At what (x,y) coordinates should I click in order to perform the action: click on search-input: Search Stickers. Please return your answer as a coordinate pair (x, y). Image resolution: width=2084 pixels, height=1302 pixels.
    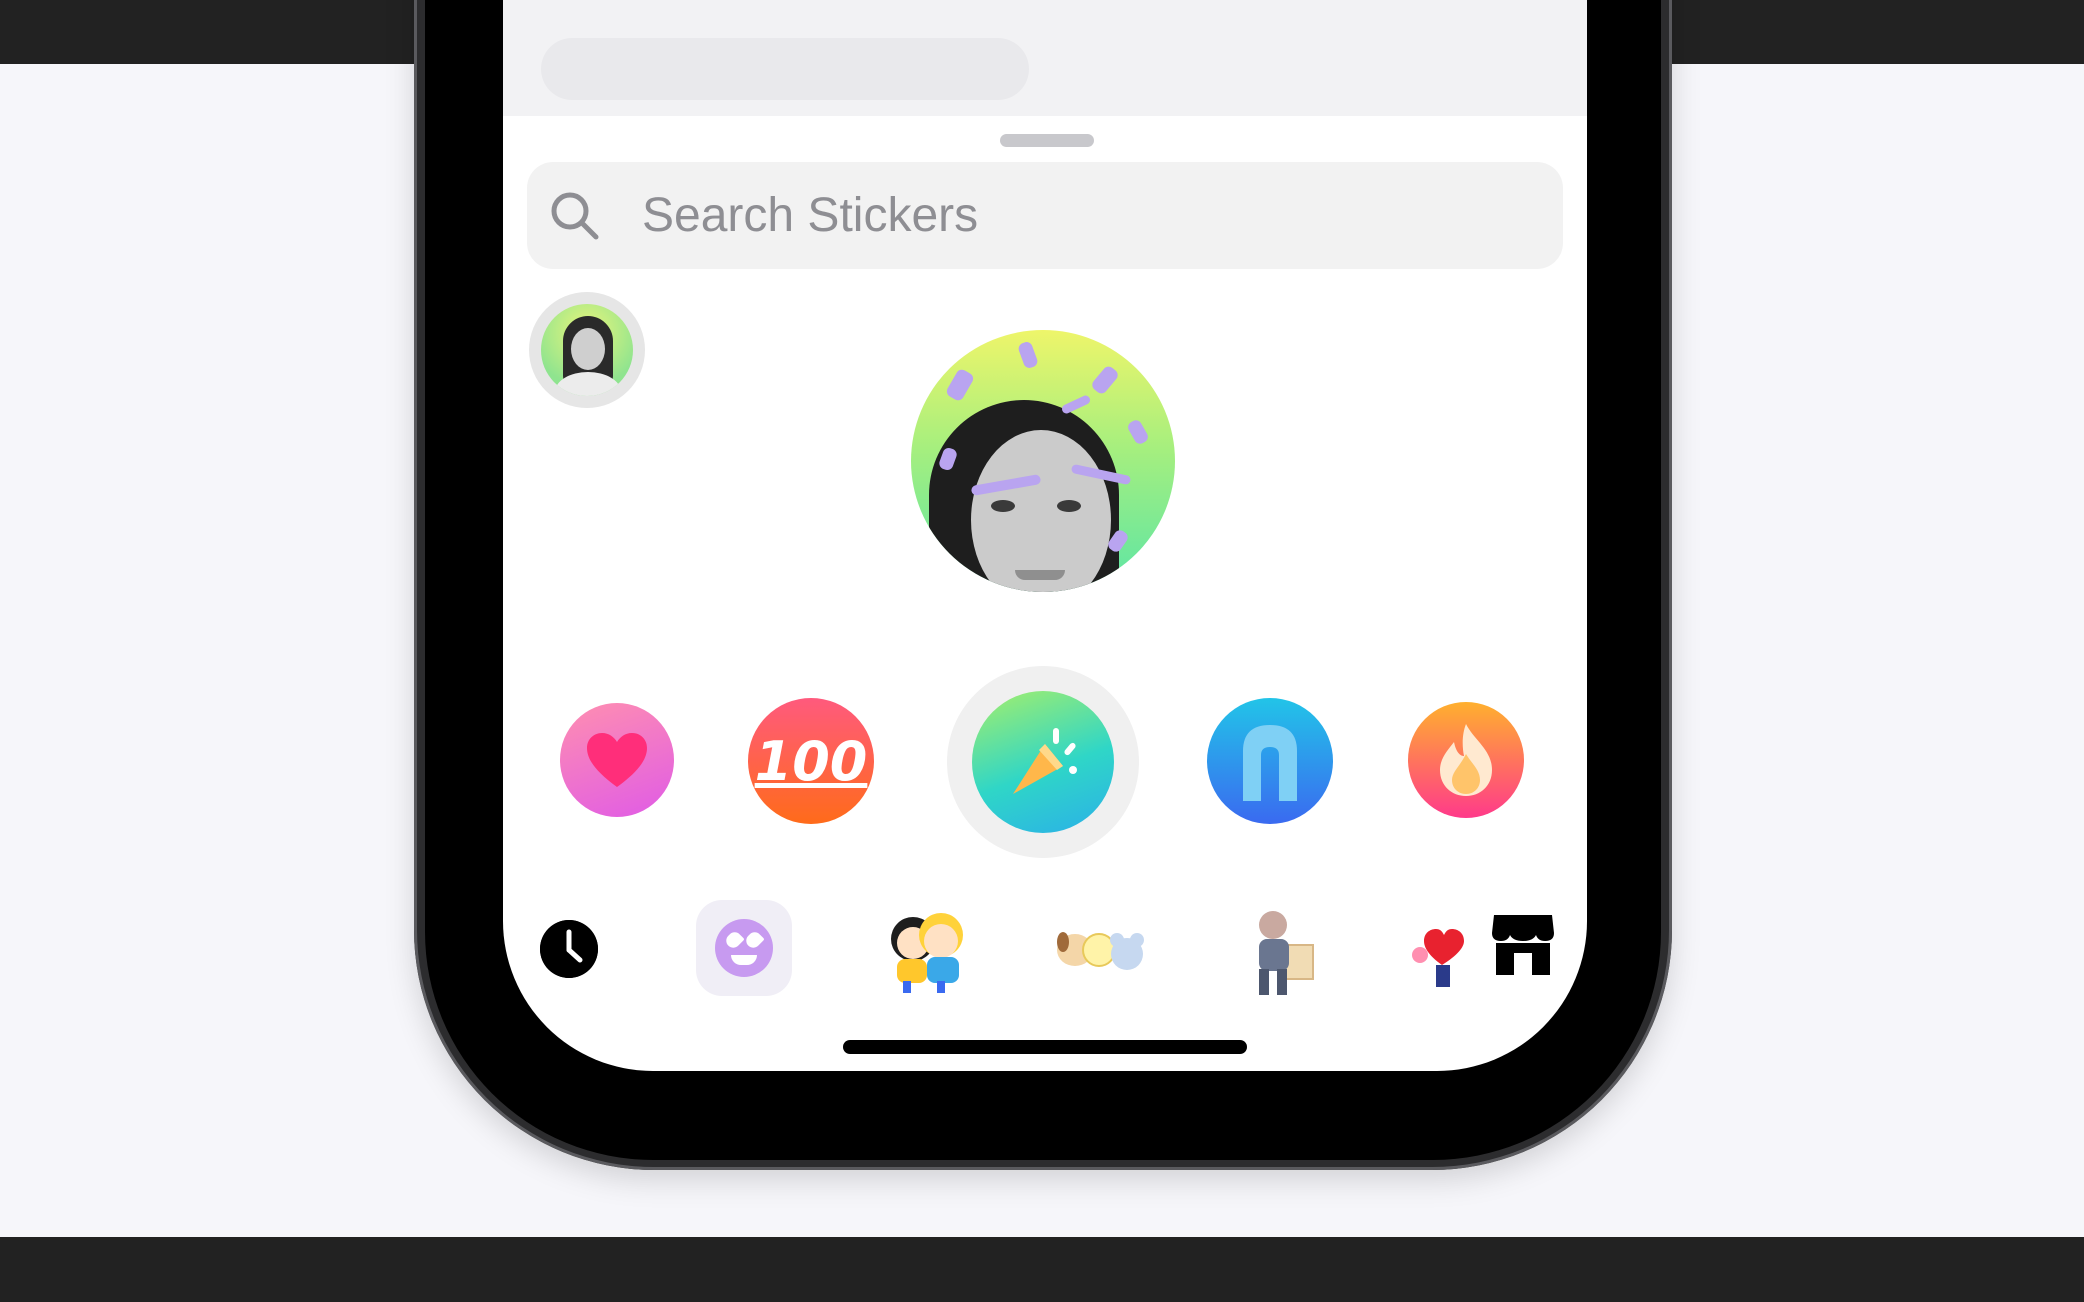
    Looking at the image, I should click on (810, 216).